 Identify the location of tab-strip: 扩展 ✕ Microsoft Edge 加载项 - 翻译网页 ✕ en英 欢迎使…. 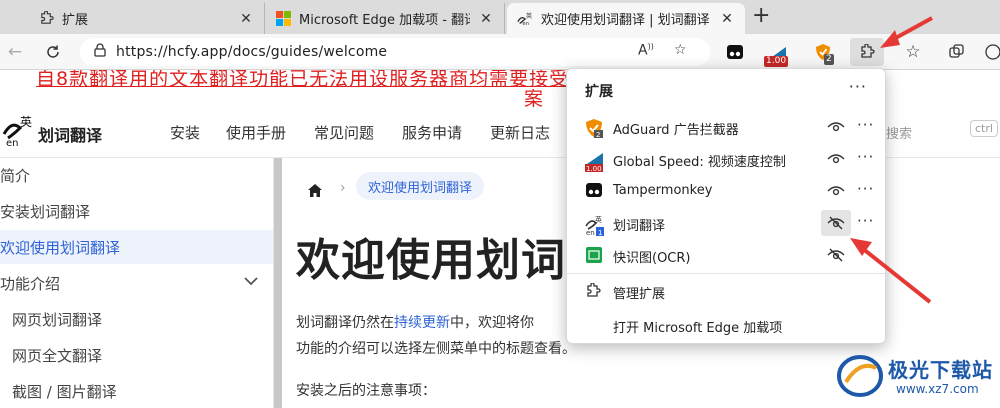
(500, 17).